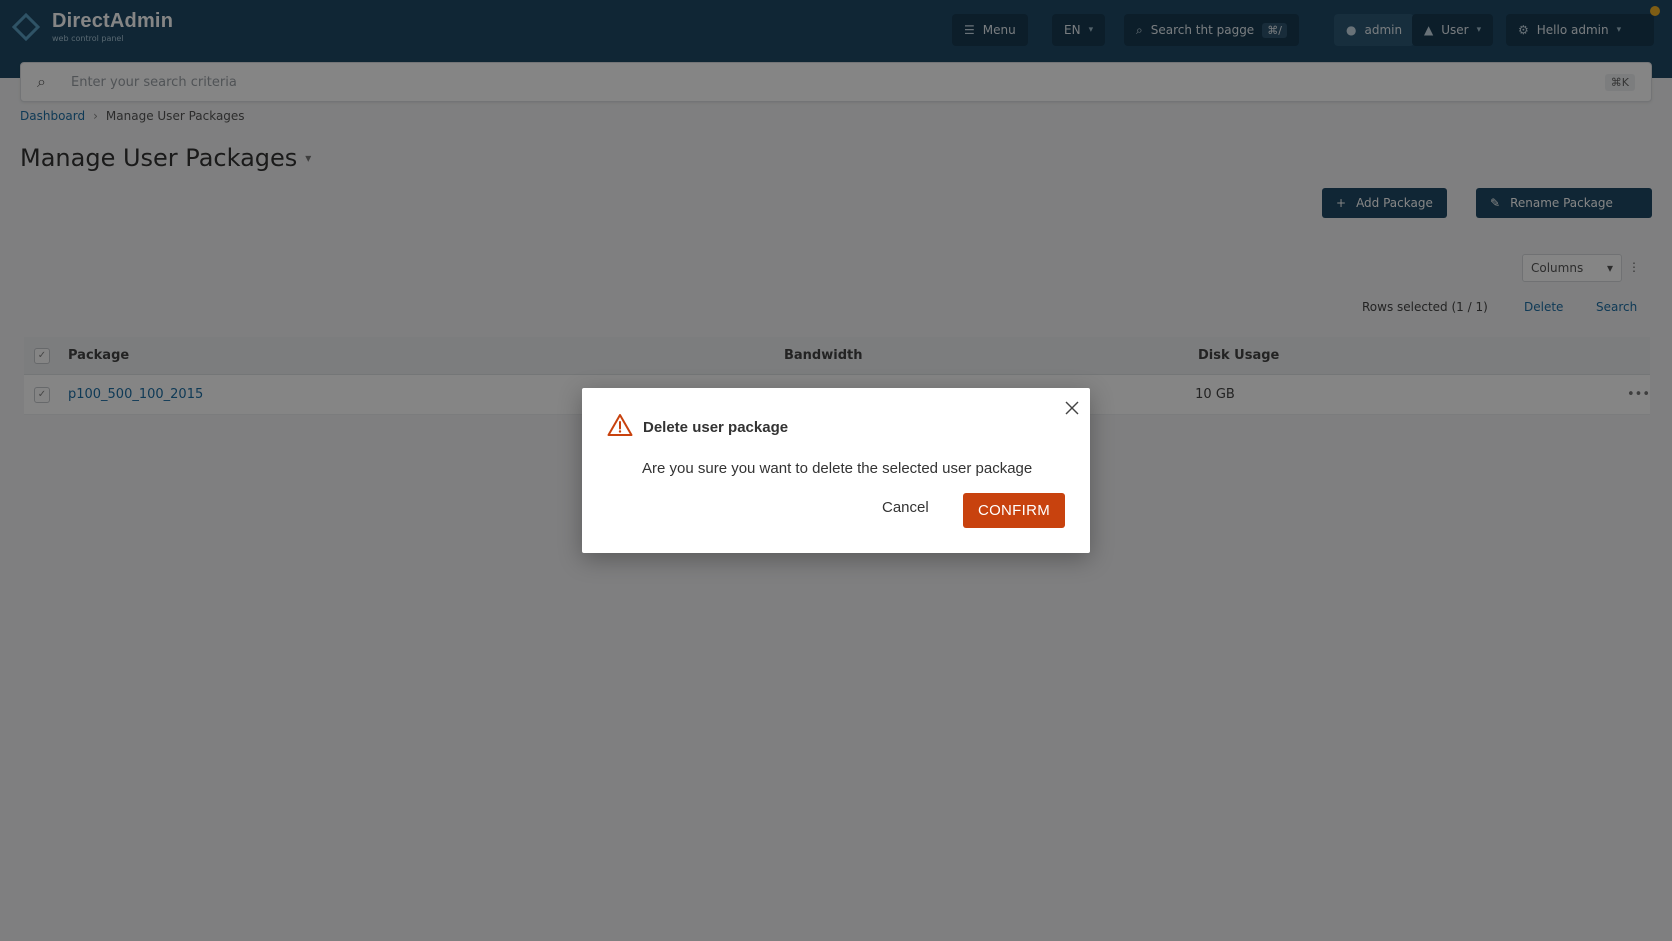 This screenshot has width=1672, height=941. I want to click on dialog-header: Delete user package, so click(697, 427).